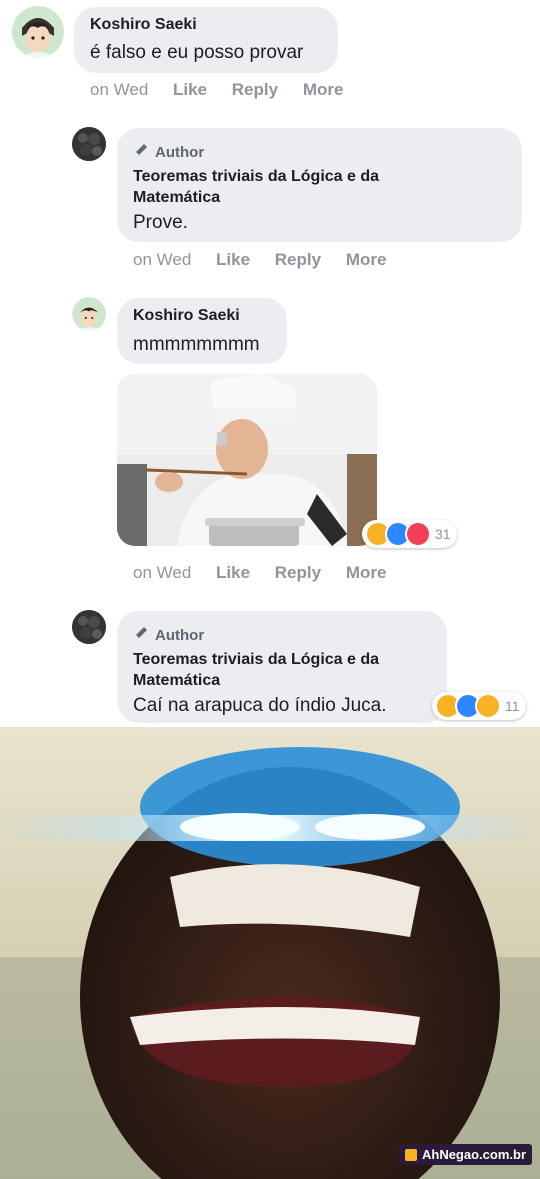  I want to click on comment-text: Prove., so click(160, 222).